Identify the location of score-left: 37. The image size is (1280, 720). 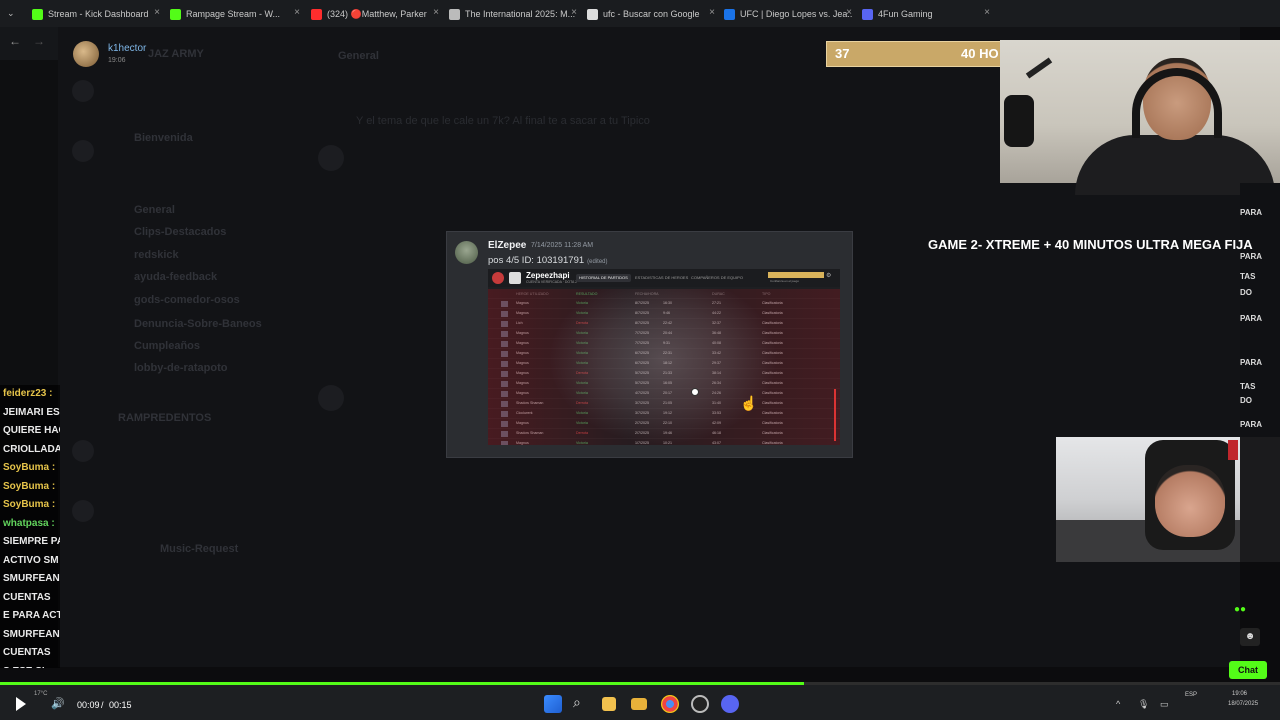
(842, 53).